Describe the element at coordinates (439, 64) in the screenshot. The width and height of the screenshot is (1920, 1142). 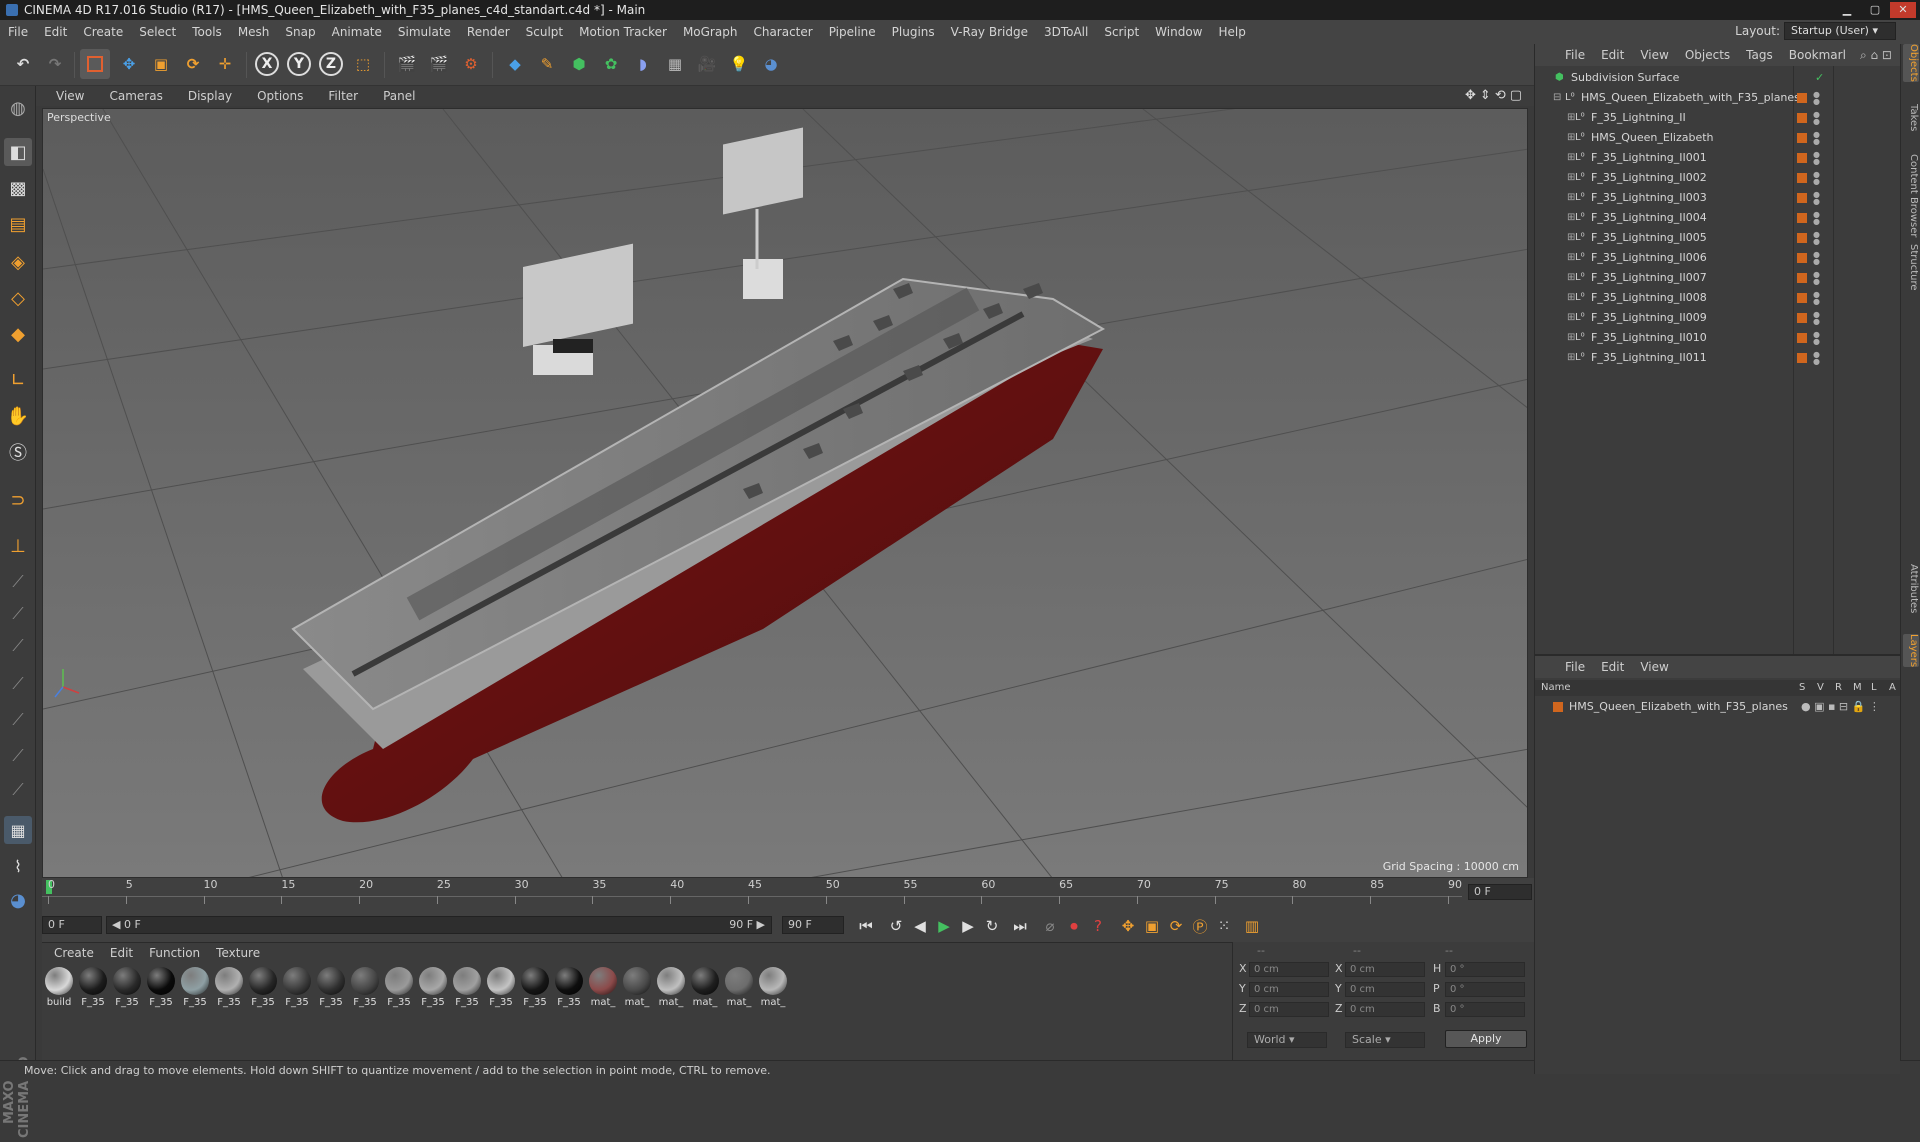
I see `render-picture-viewer-icon: 🎬` at that location.